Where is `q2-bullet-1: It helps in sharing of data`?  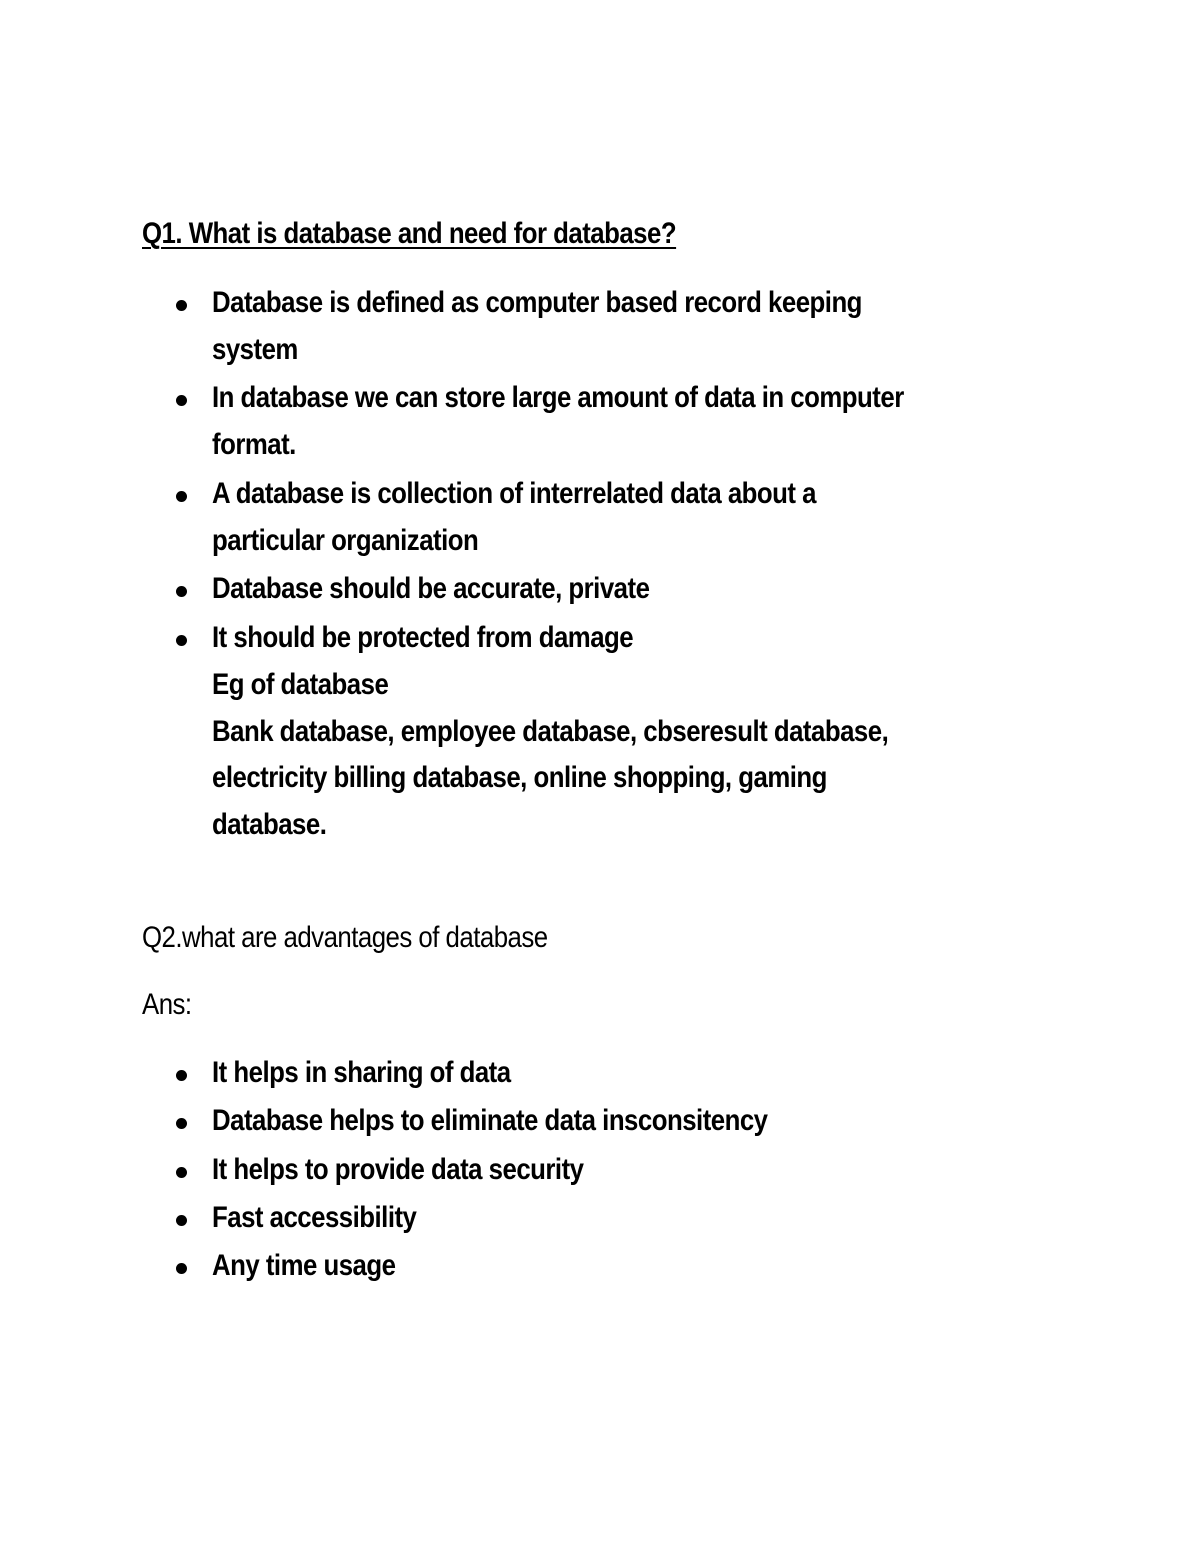
q2-bullet-1: It helps in sharing of data is located at coordinates (361, 1072).